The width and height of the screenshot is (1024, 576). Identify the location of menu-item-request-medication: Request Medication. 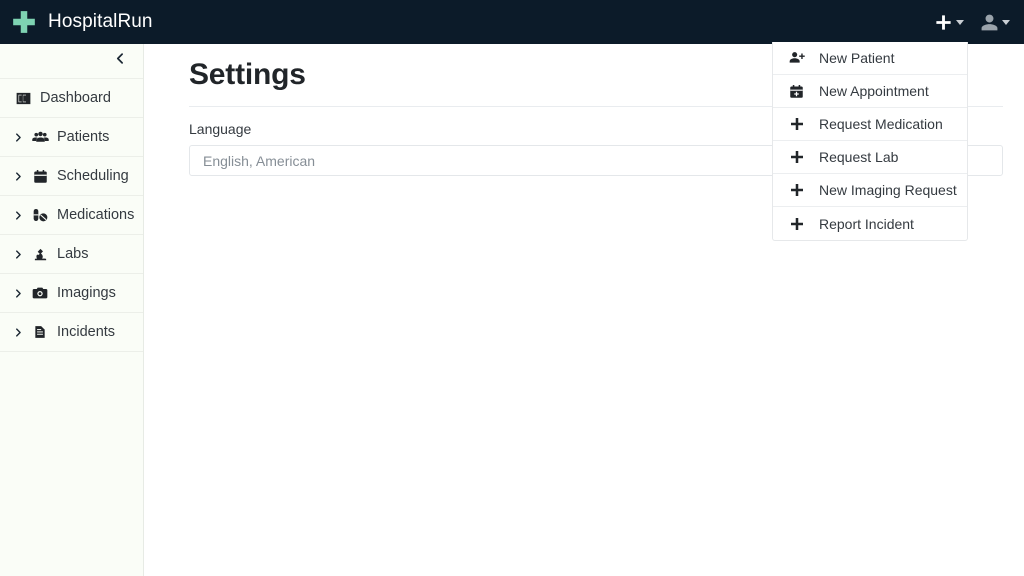
(870, 124).